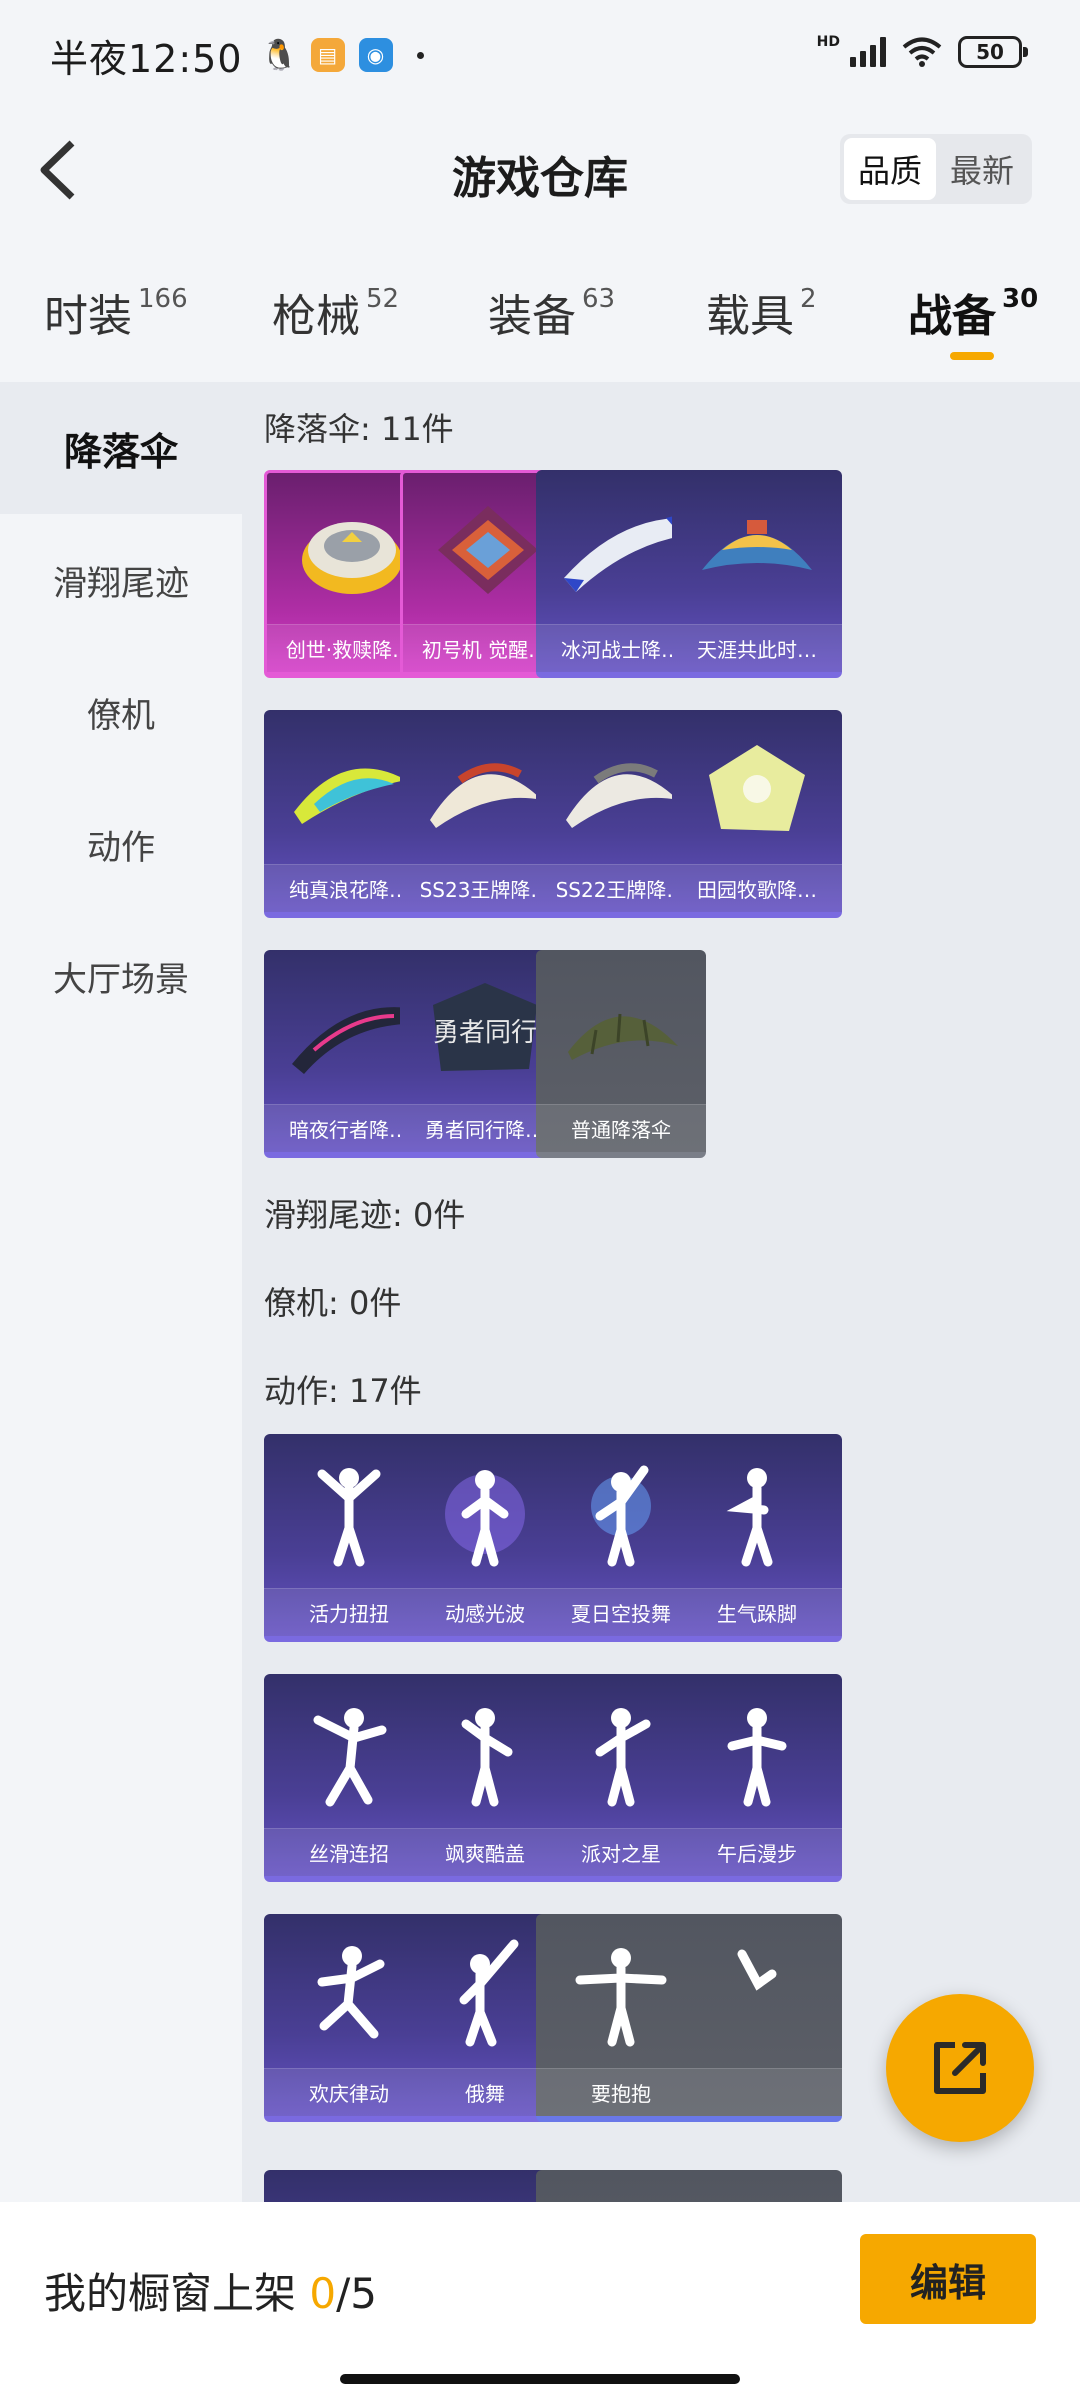 This screenshot has width=1080, height=2400. I want to click on tab-label: 时装, so click(88, 316).